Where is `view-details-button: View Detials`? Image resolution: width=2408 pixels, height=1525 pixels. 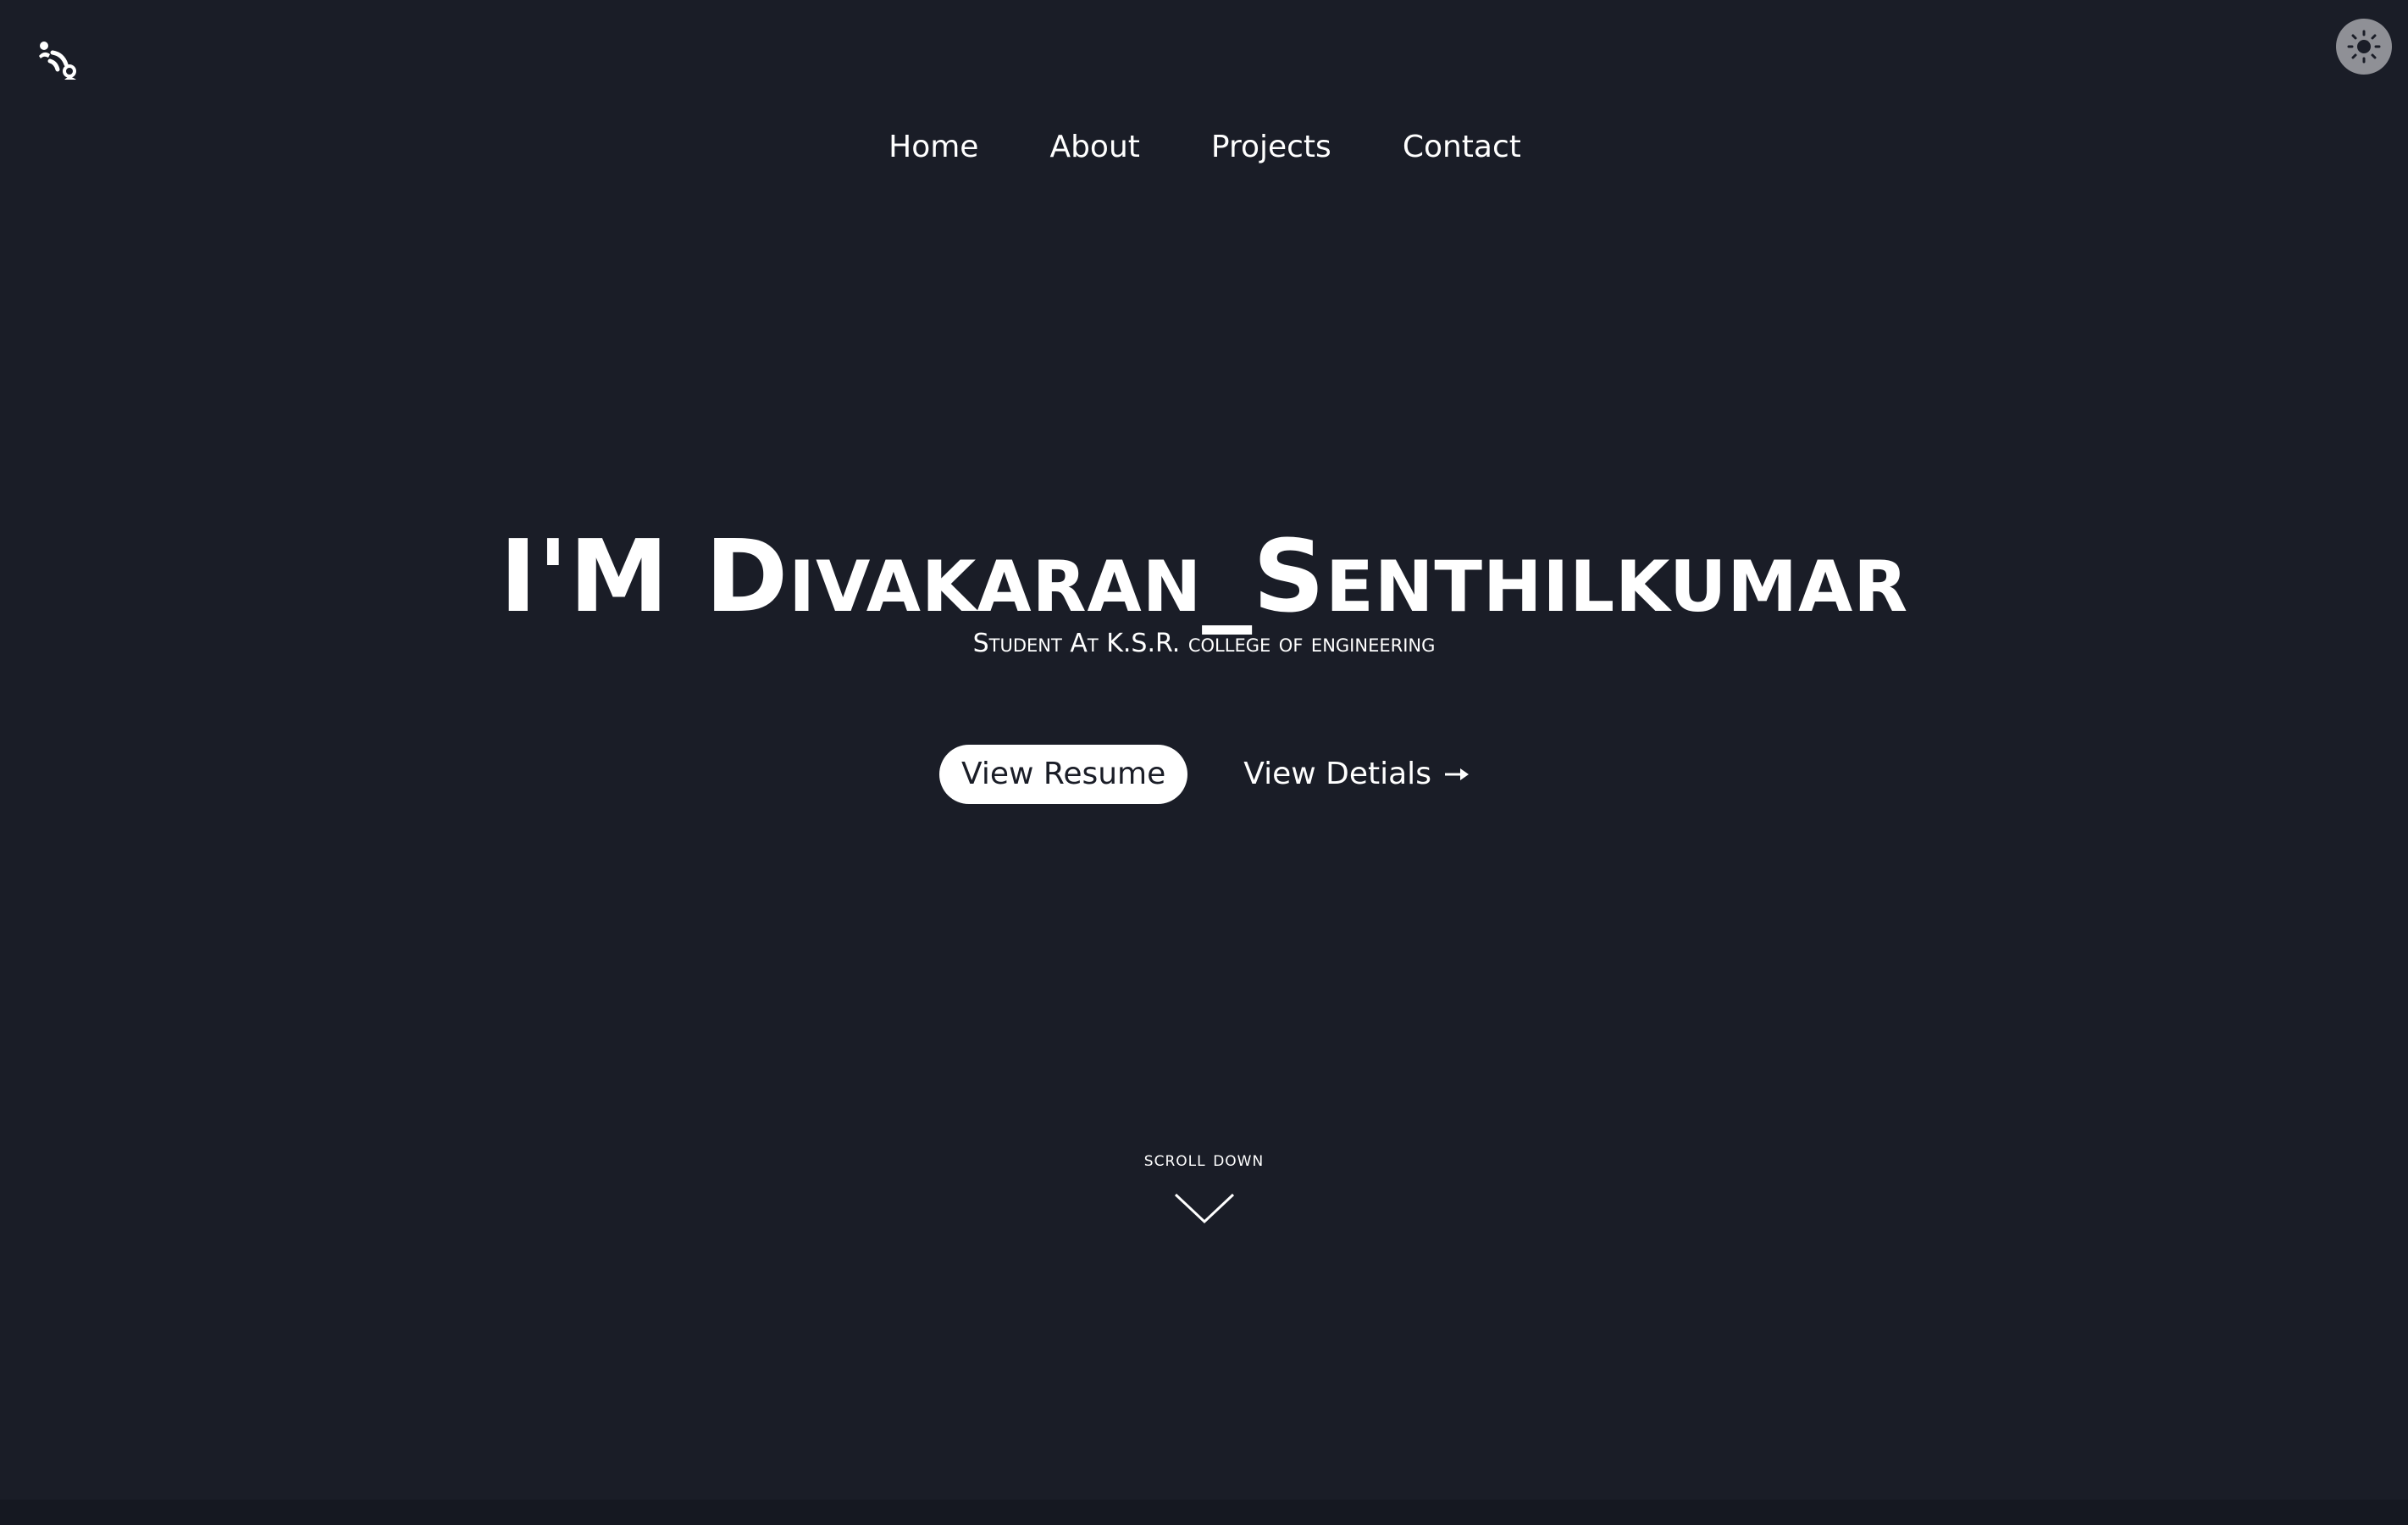
view-details-button: View Detials is located at coordinates (1357, 774).